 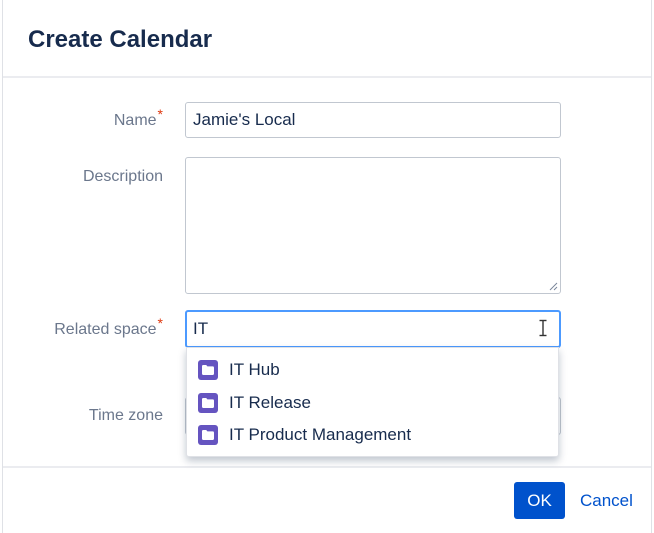 I want to click on name-input, so click(x=373, y=120).